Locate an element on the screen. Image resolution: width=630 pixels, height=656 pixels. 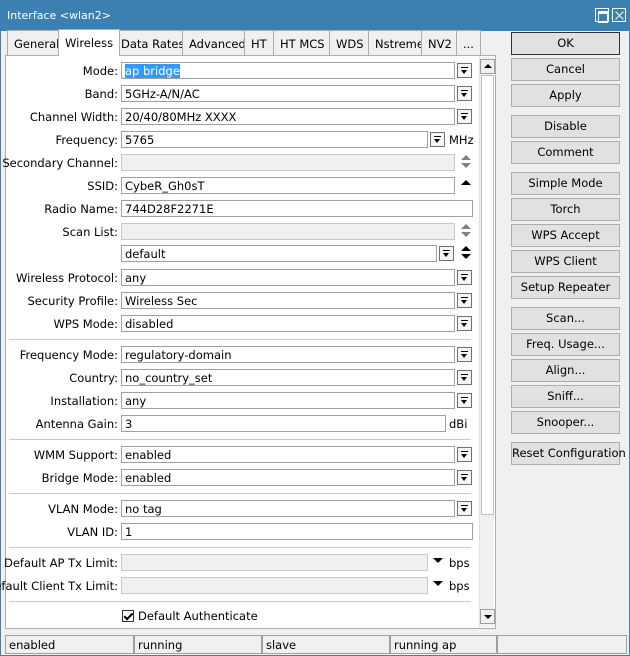
wmm-support-select: enabled is located at coordinates (288, 454).